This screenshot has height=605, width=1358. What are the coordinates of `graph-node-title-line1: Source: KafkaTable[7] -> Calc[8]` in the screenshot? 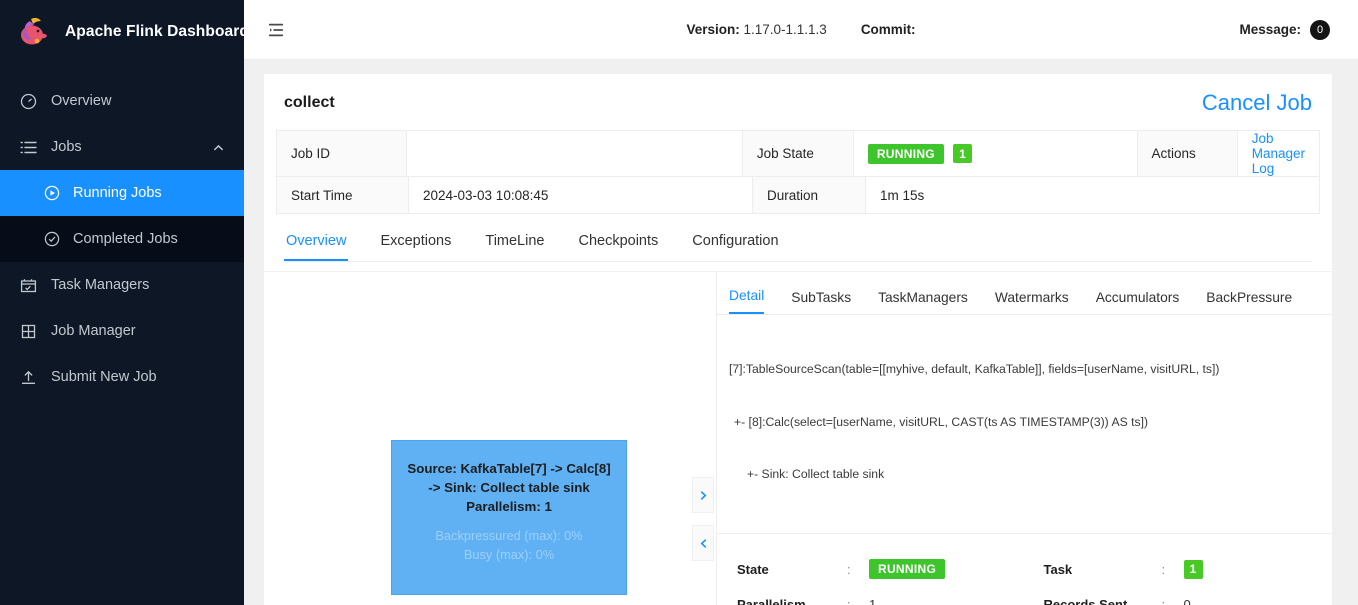 It's located at (509, 468).